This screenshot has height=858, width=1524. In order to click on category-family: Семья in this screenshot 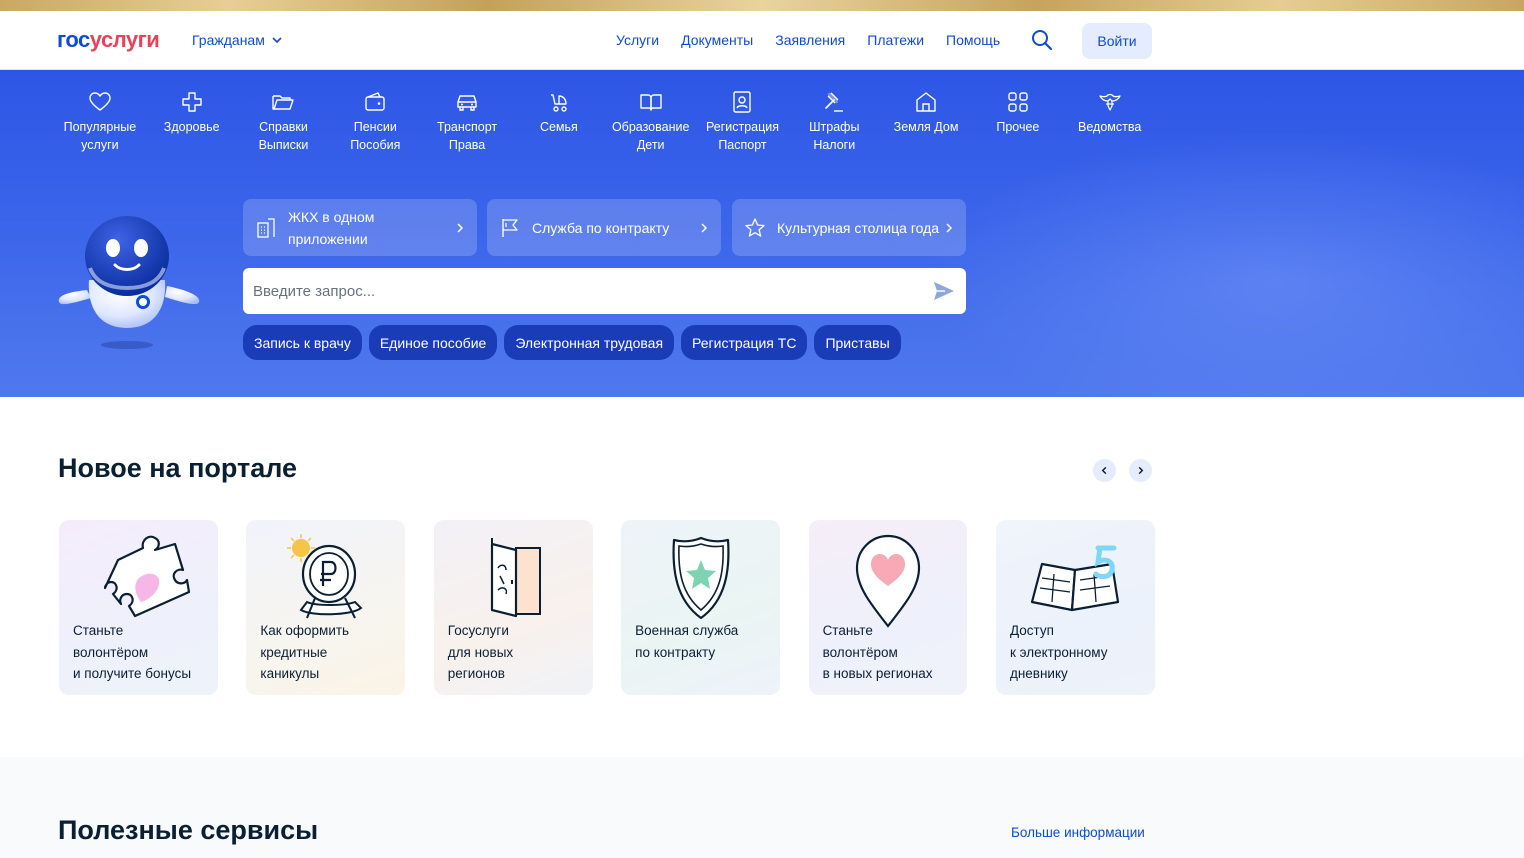, I will do `click(559, 122)`.